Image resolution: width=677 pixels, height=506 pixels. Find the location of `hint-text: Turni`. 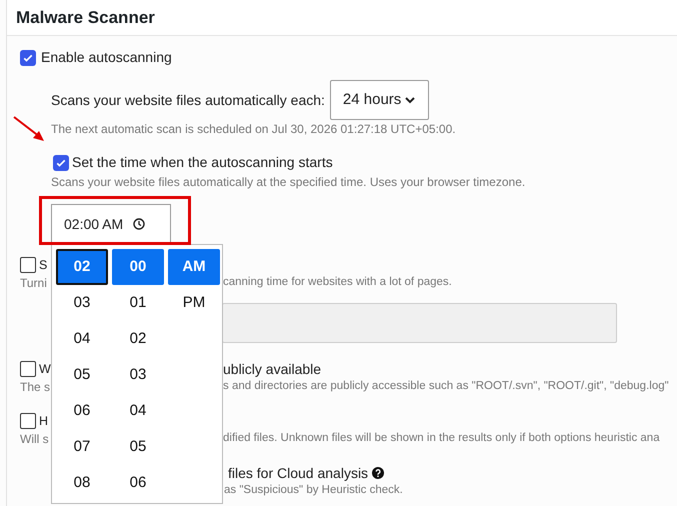

hint-text: Turni is located at coordinates (33, 283).